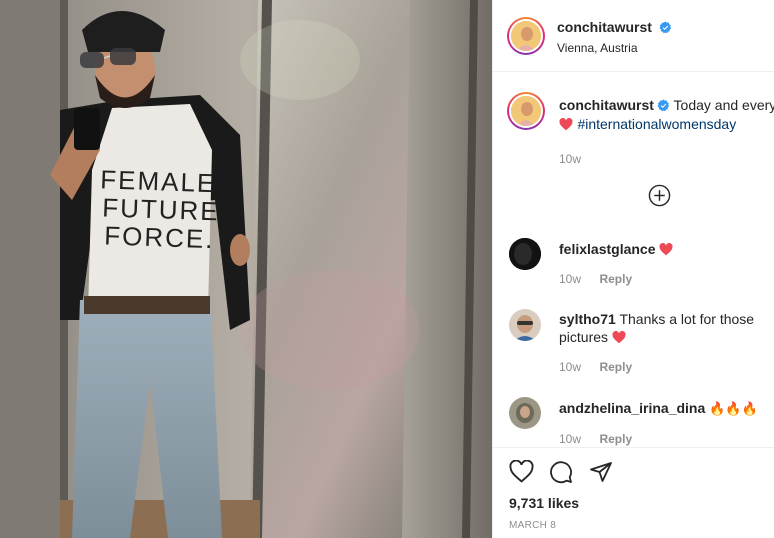  What do you see at coordinates (587, 319) in the screenshot?
I see `comment-username: syltho71` at bounding box center [587, 319].